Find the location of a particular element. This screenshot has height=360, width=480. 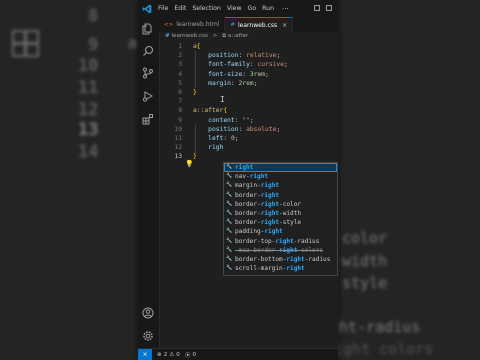

code-text: content: ""; is located at coordinates (223, 120).